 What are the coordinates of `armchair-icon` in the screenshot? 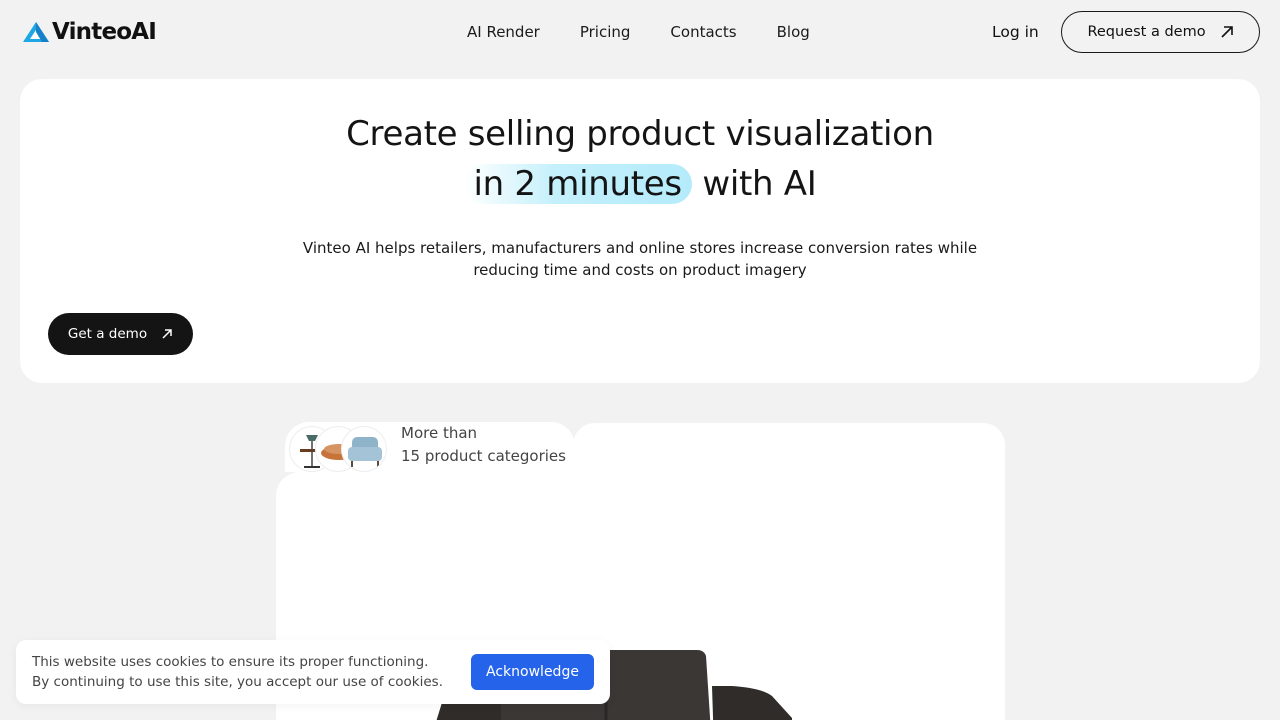 It's located at (365, 452).